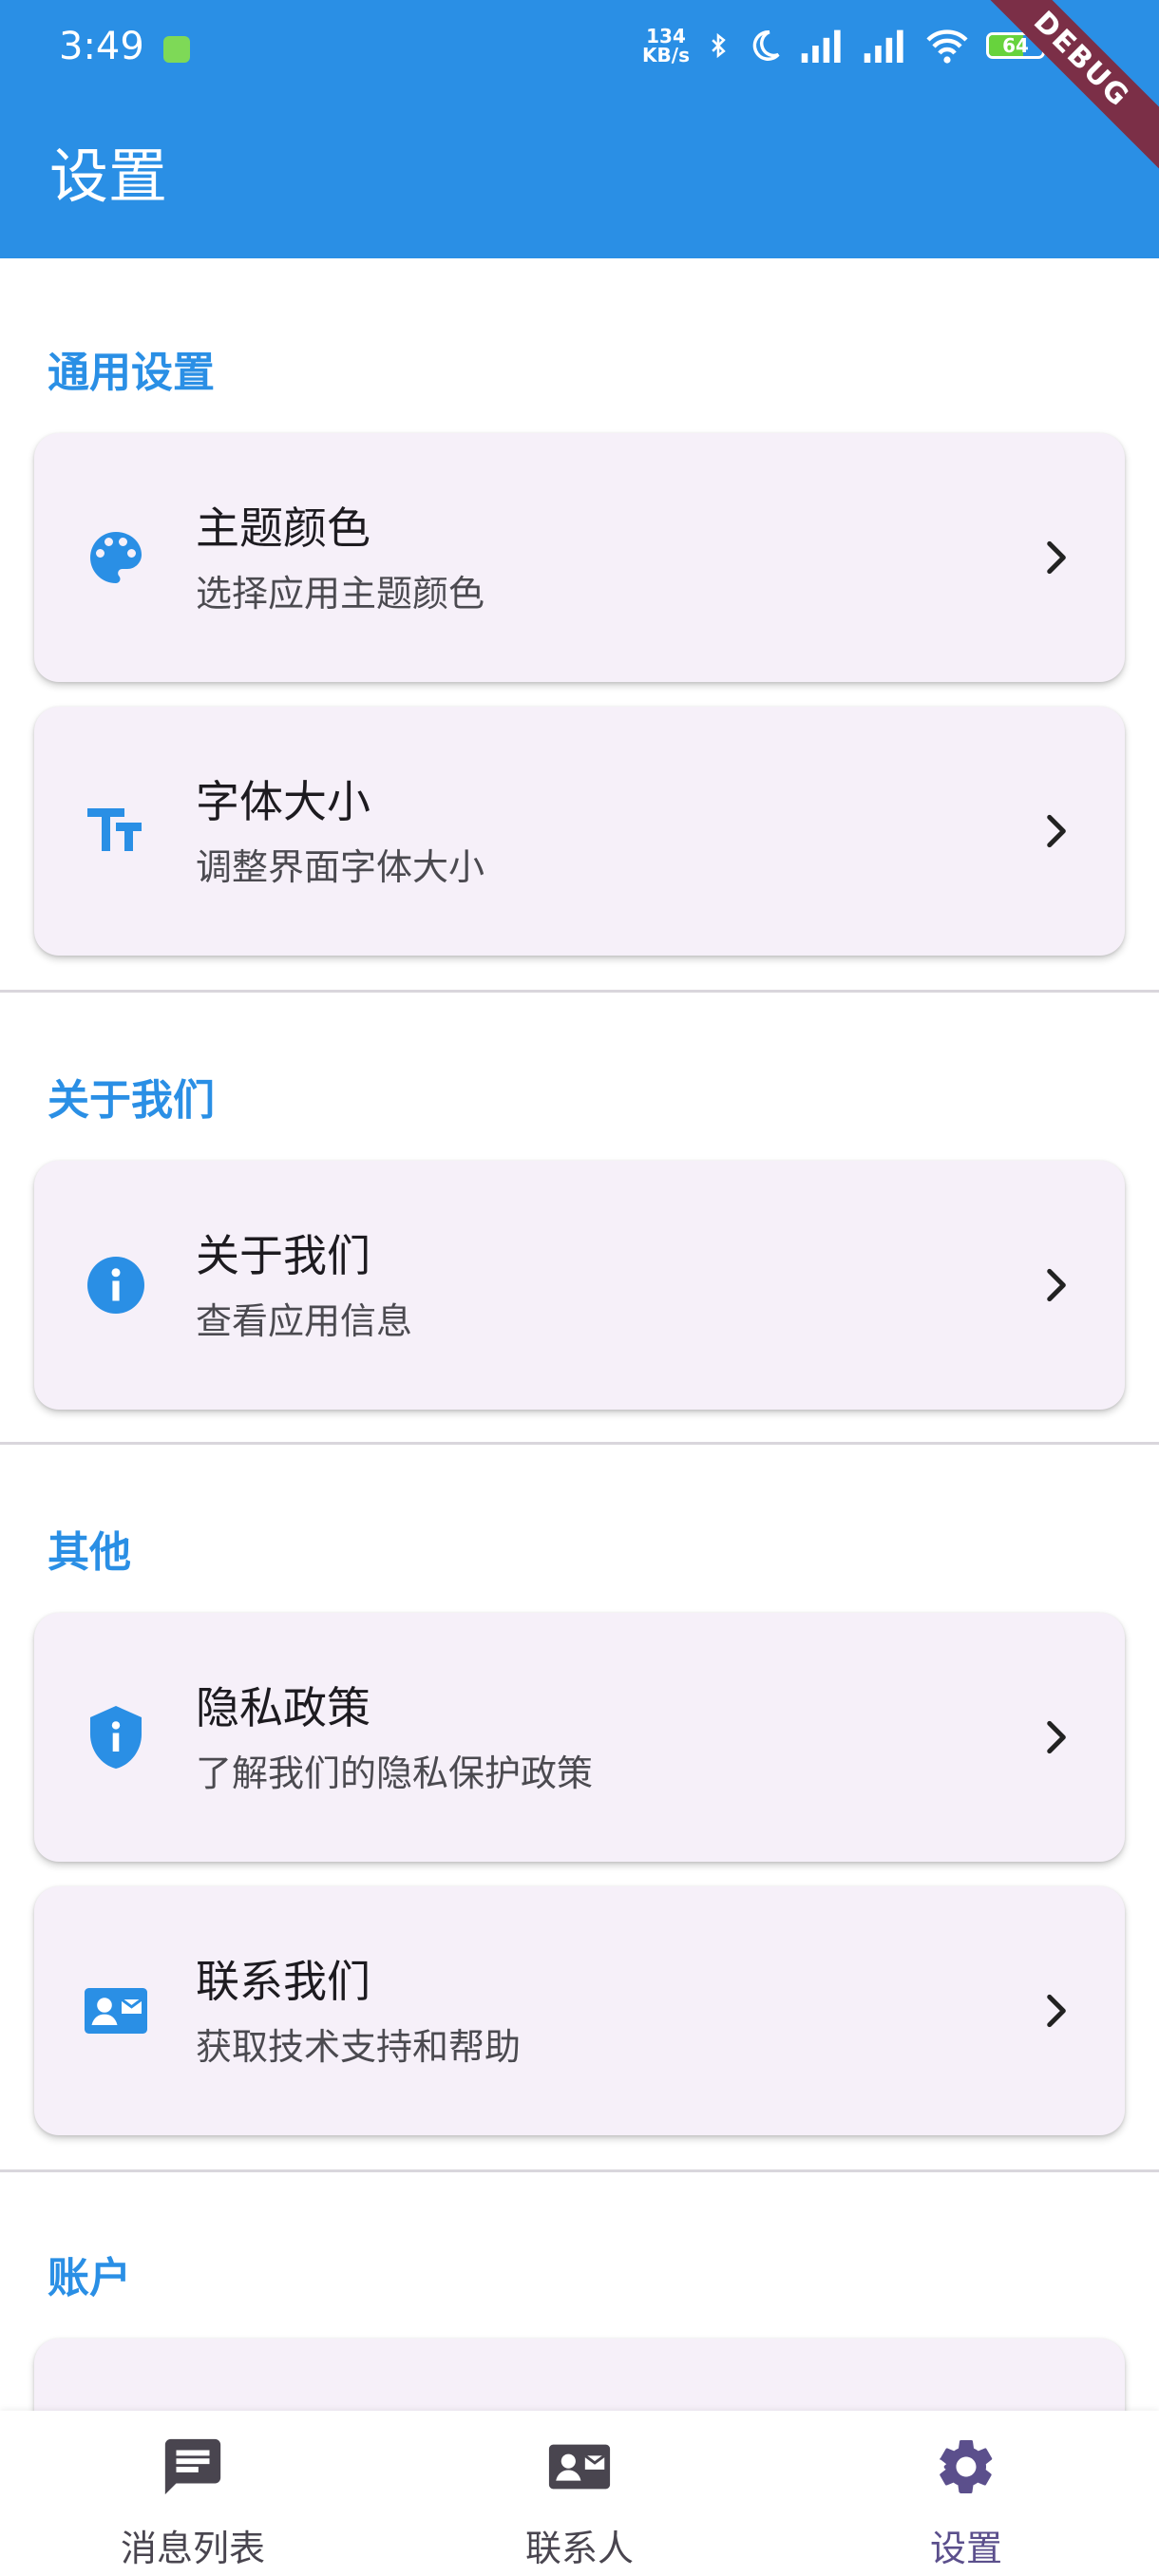 This screenshot has height=2576, width=1159. I want to click on item-subtitle: 了解我们的隐私保护政策, so click(395, 1773).